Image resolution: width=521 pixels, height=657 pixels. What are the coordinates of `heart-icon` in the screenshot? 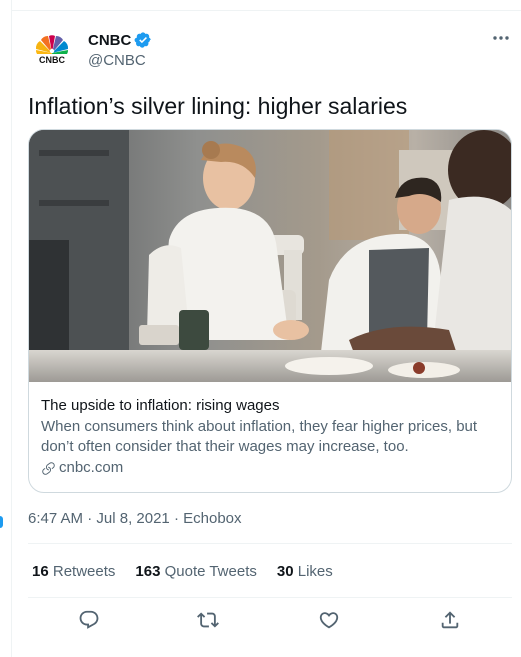 It's located at (329, 620).